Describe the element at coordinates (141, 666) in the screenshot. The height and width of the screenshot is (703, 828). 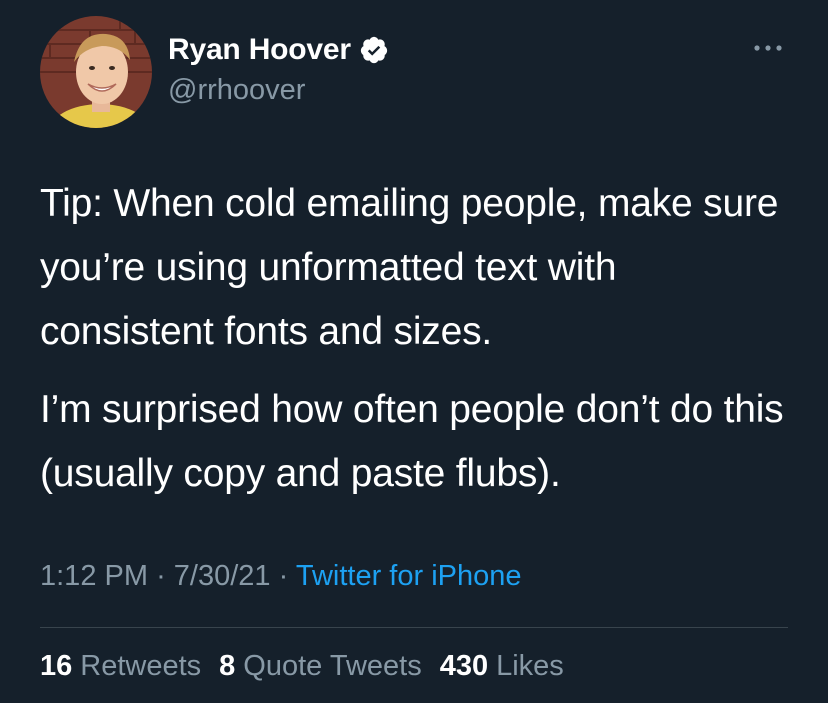
I see `retweets-label: Retweets` at that location.